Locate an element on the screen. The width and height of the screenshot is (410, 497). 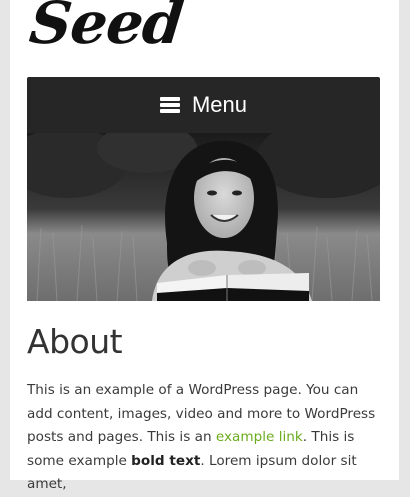
menu-toggle-button: Menu is located at coordinates (203, 105).